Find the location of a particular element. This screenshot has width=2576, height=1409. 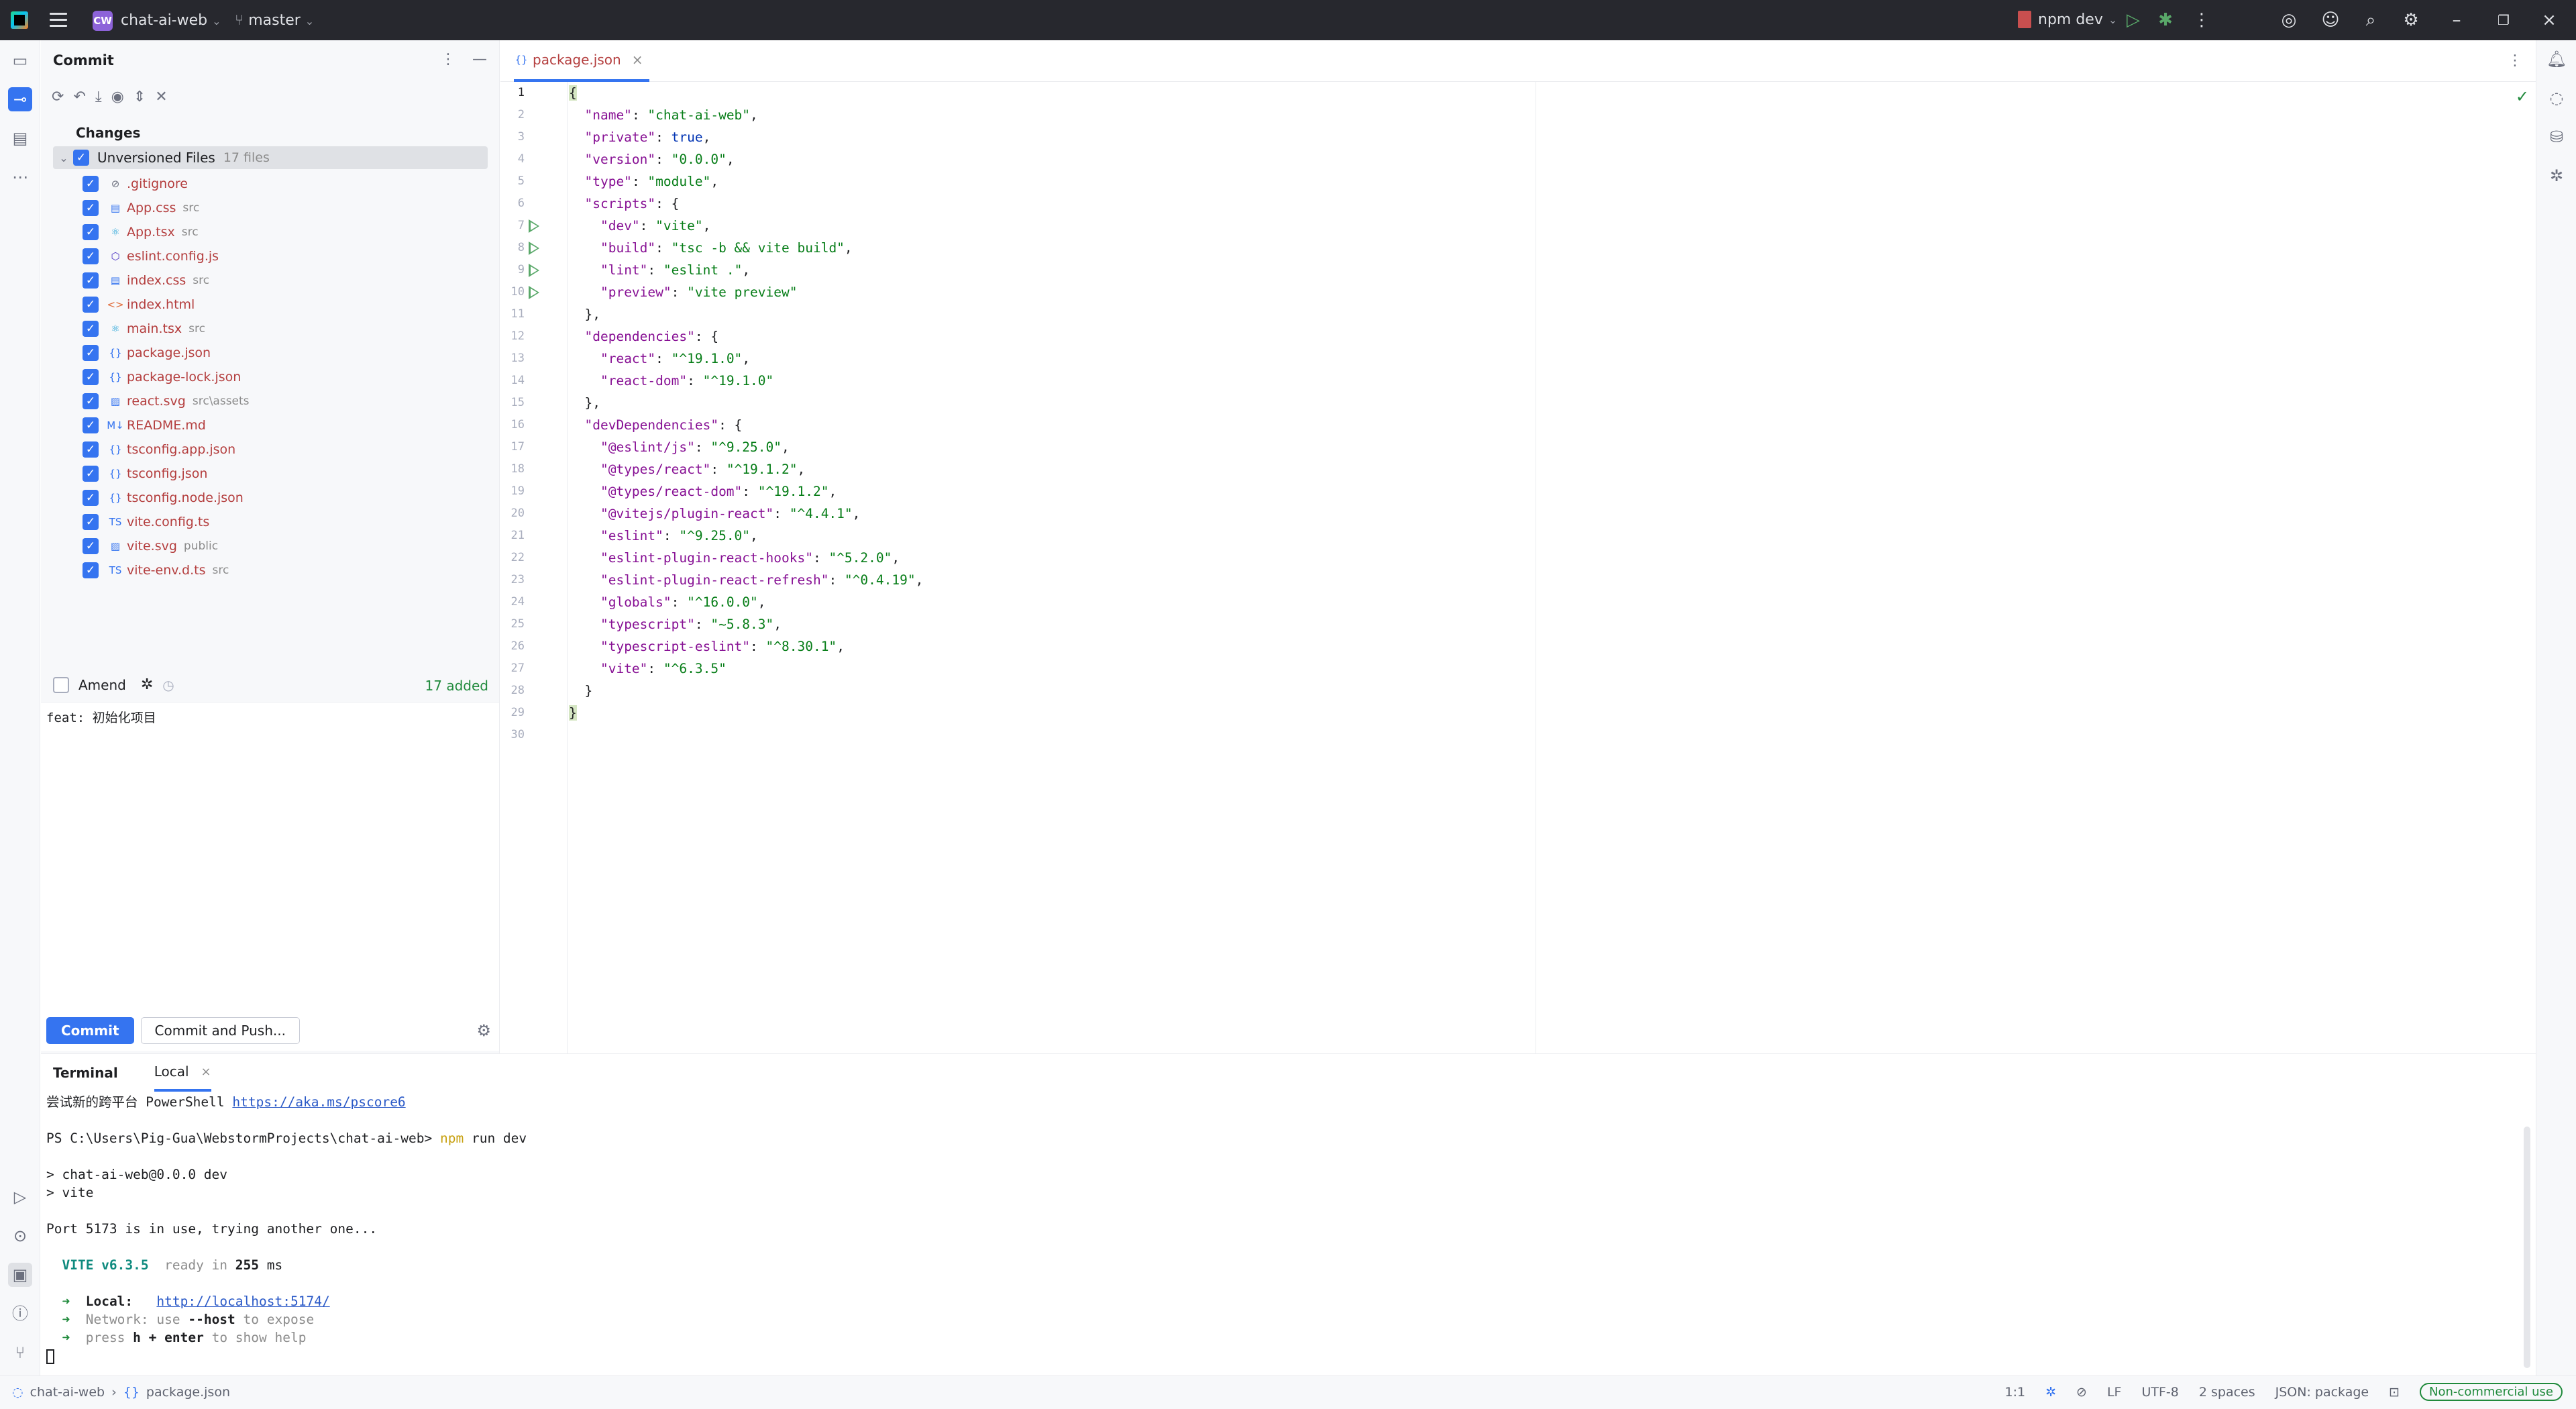

caret-position: 1:1 is located at coordinates (2015, 1392).